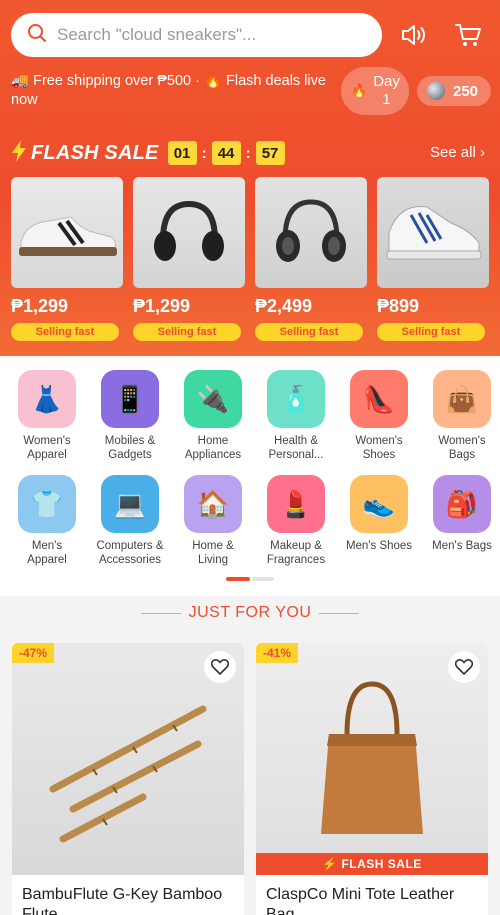 This screenshot has width=500, height=915. I want to click on flash-sale-title: FLASH SALE, so click(95, 152).